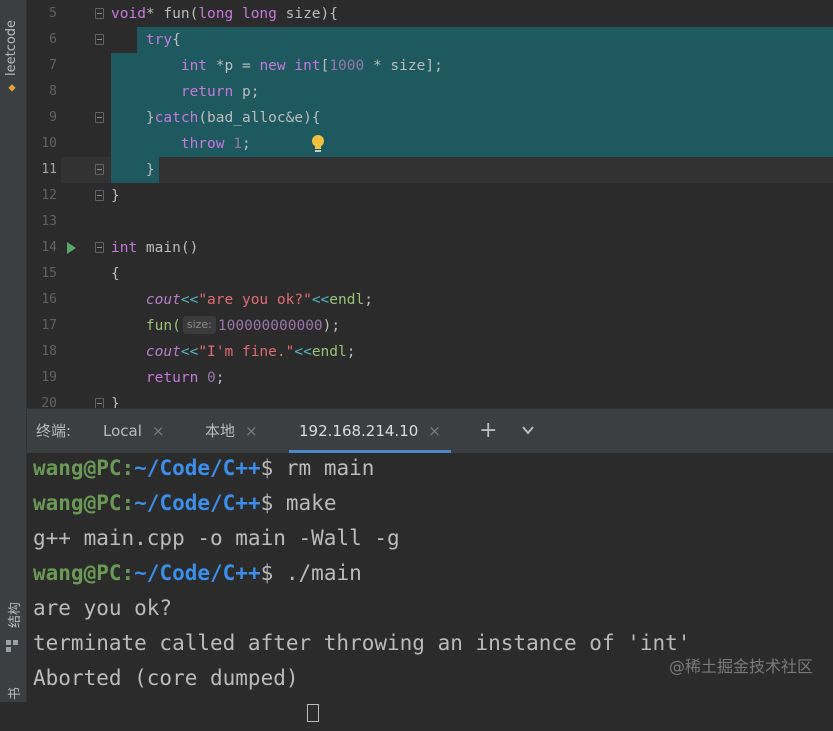 The image size is (833, 731). I want to click on code-line: 7 int *p = new int[1000 * size];, so click(430, 66).